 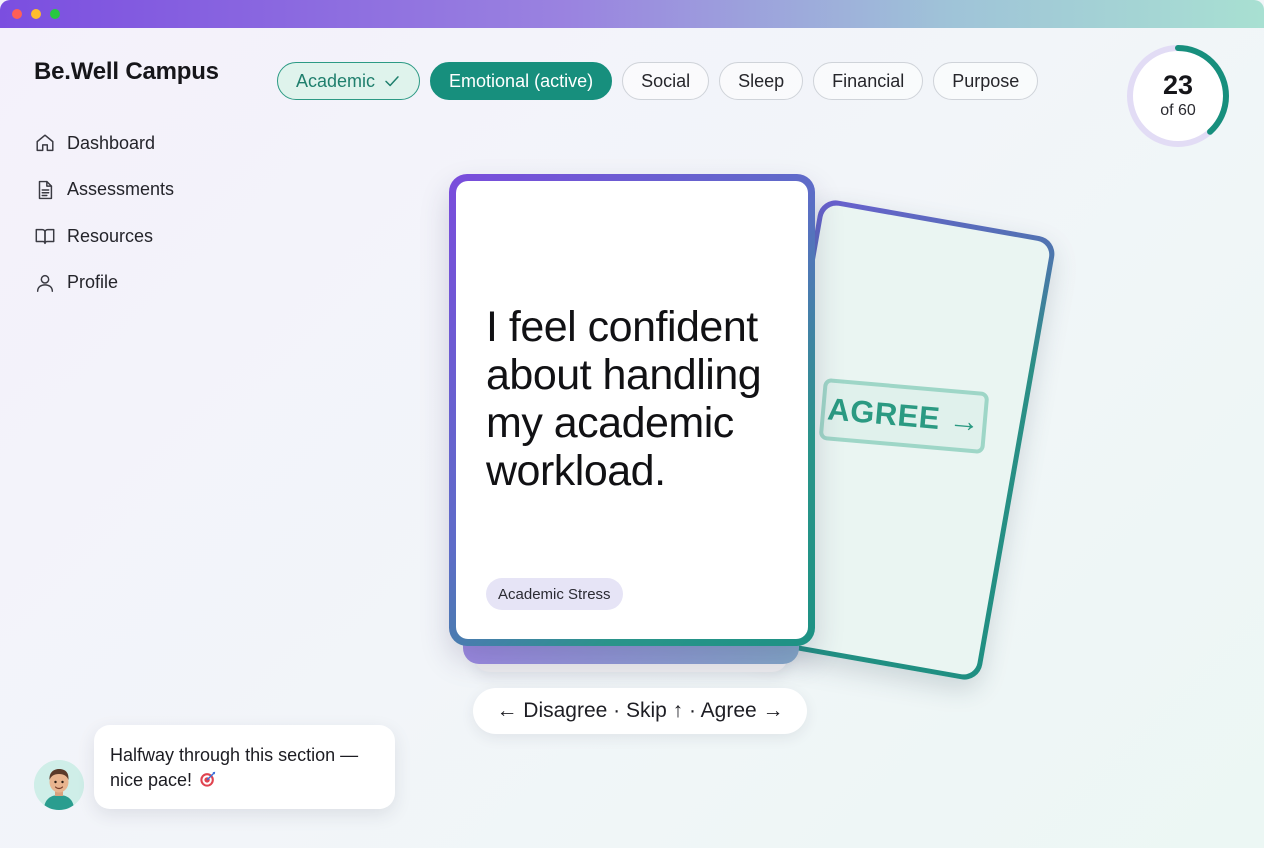 I want to click on avatar-illustration, so click(x=59, y=785).